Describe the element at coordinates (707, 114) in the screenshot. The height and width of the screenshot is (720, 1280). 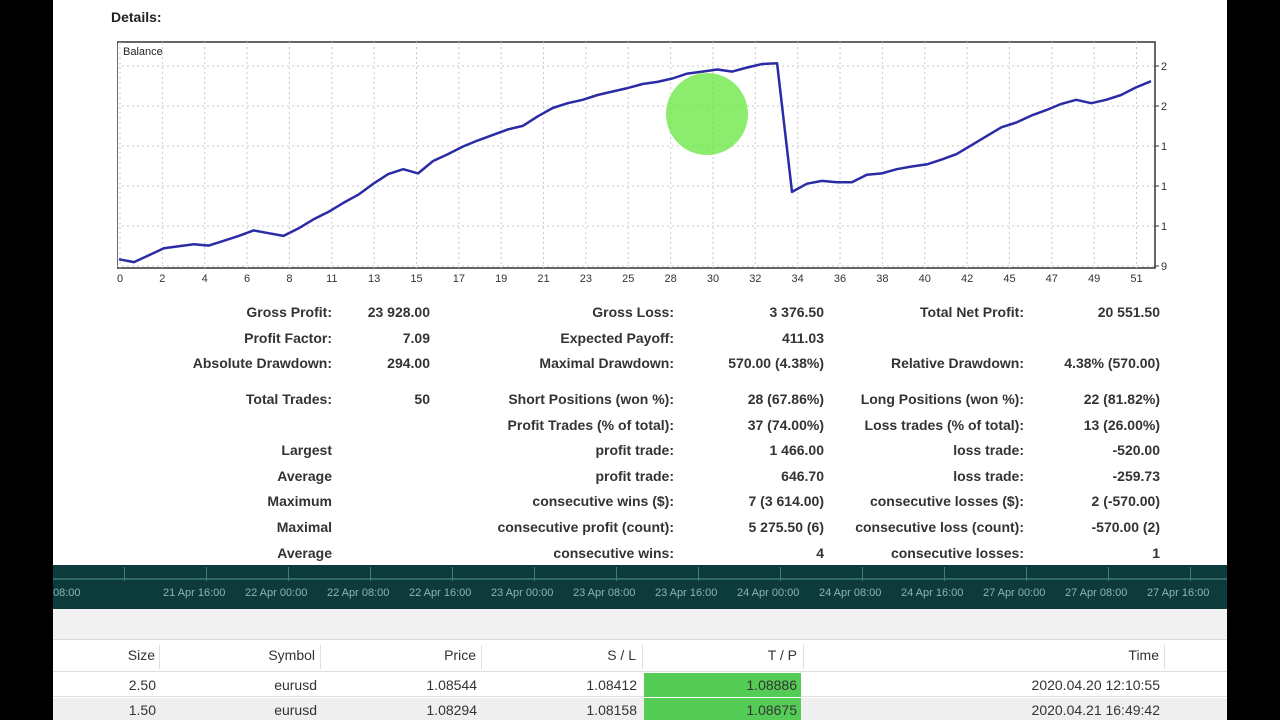
I see `cursor-highlight-marker` at that location.